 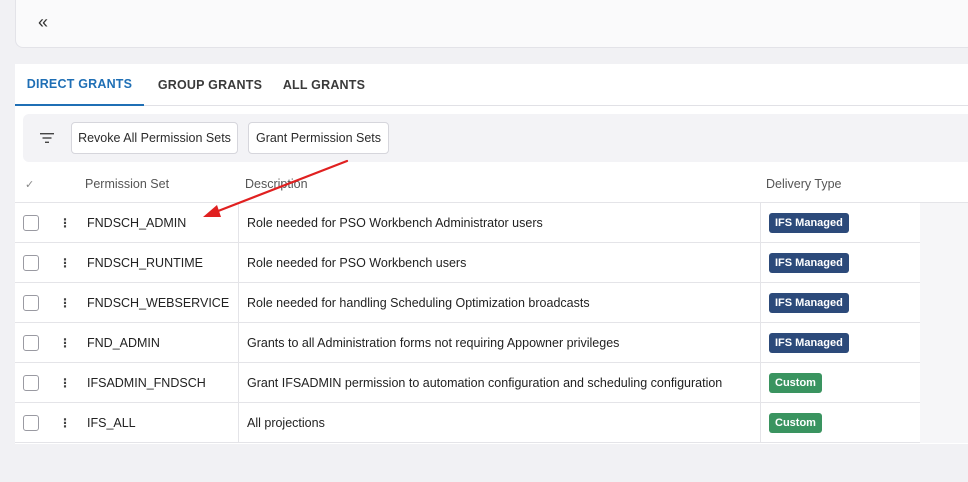 I want to click on double-chevron-left-icon: «, so click(x=43, y=22).